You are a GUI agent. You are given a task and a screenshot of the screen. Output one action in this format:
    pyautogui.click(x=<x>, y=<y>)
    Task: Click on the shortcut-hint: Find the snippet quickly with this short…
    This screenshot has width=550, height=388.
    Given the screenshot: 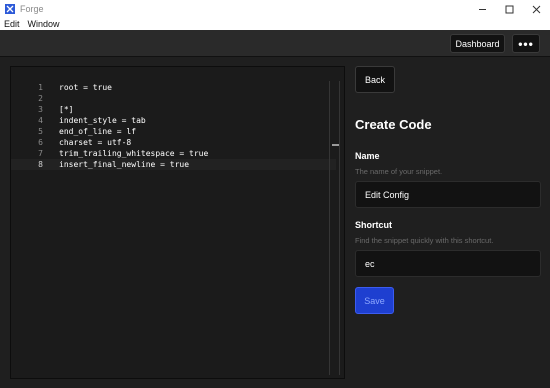 What is the action you would take?
    pyautogui.click(x=424, y=240)
    